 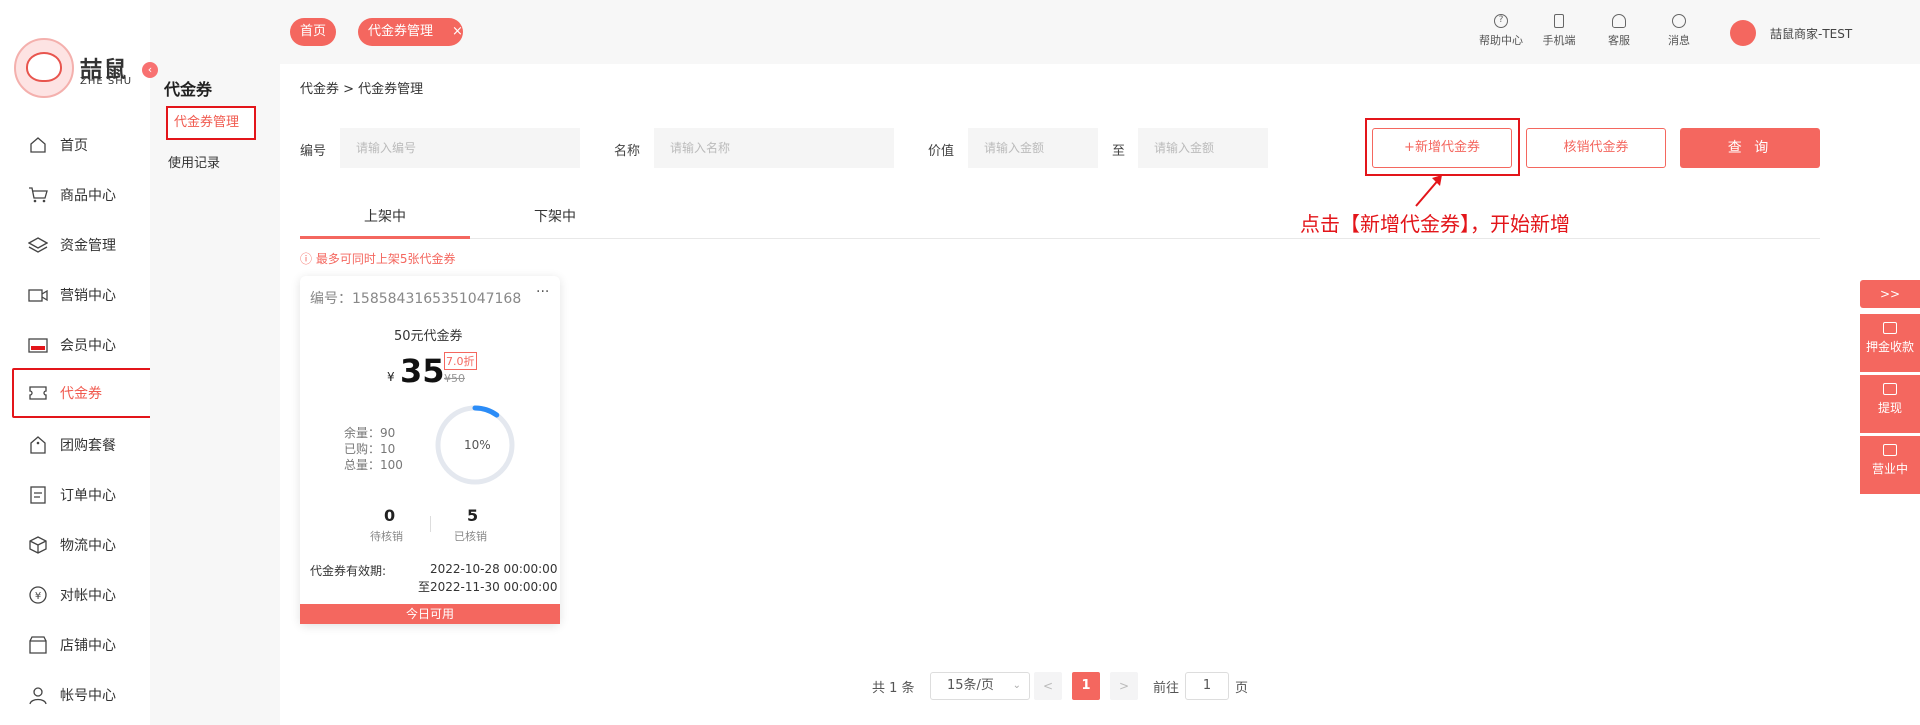 I want to click on notice-text: 最多可同时上架5张代金券, so click(x=385, y=259).